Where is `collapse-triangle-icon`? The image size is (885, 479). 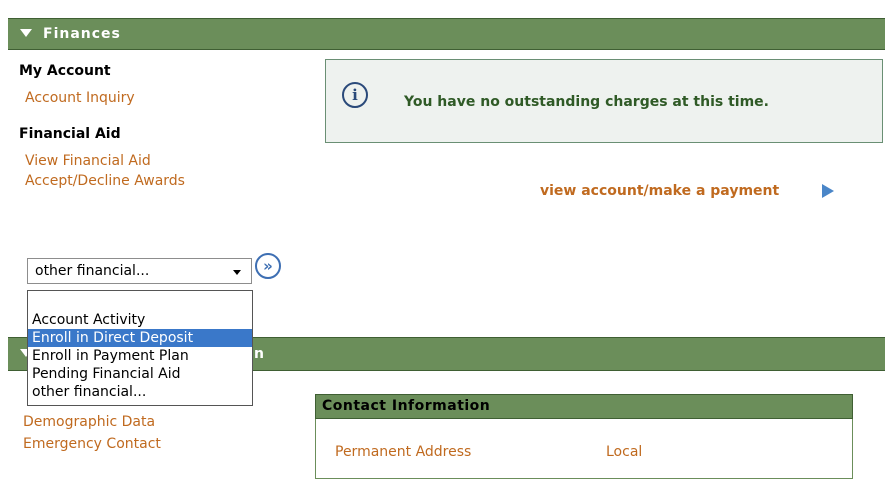 collapse-triangle-icon is located at coordinates (26, 33).